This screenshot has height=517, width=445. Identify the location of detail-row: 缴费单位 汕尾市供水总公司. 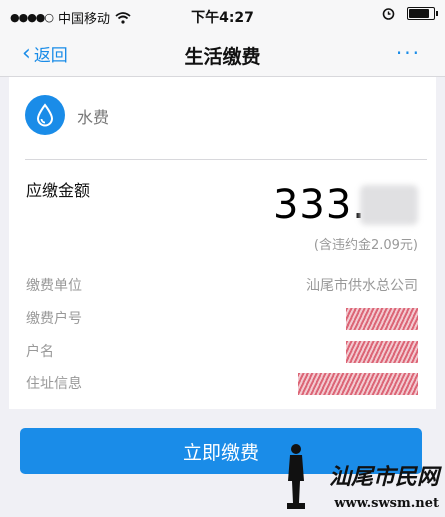
(222, 286).